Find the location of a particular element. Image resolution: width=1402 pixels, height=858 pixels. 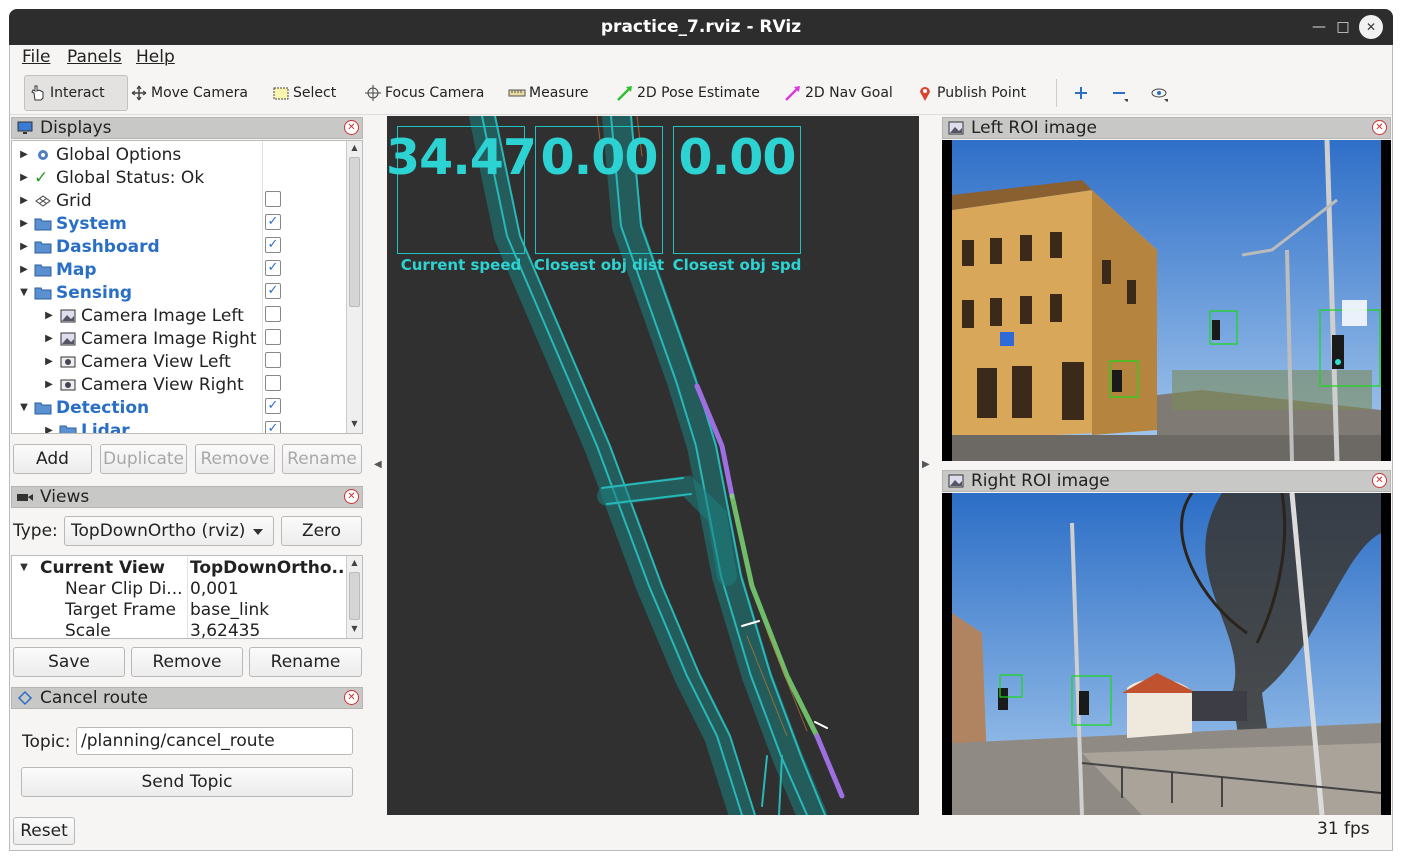

display-item-global-status: ▶ ✓ Global Status: Ok is located at coordinates (111, 177).